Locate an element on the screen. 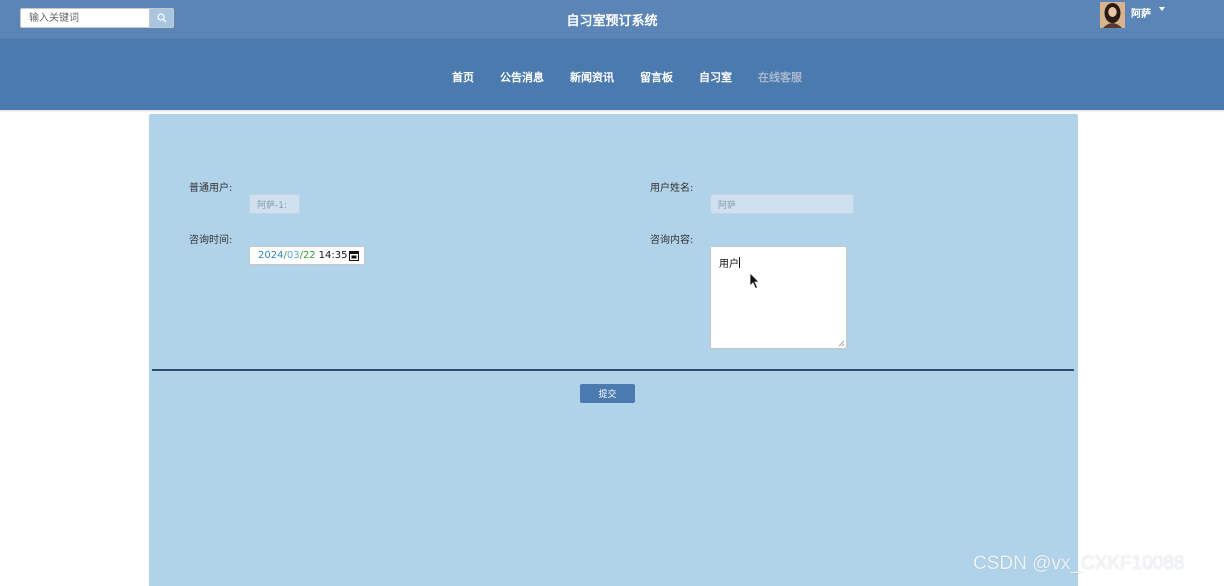 This screenshot has width=1224, height=586. name-field is located at coordinates (782, 204).